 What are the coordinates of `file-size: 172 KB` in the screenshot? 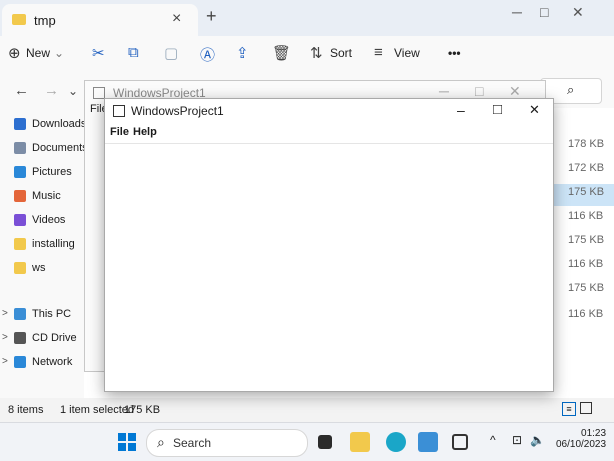 It's located at (586, 168).